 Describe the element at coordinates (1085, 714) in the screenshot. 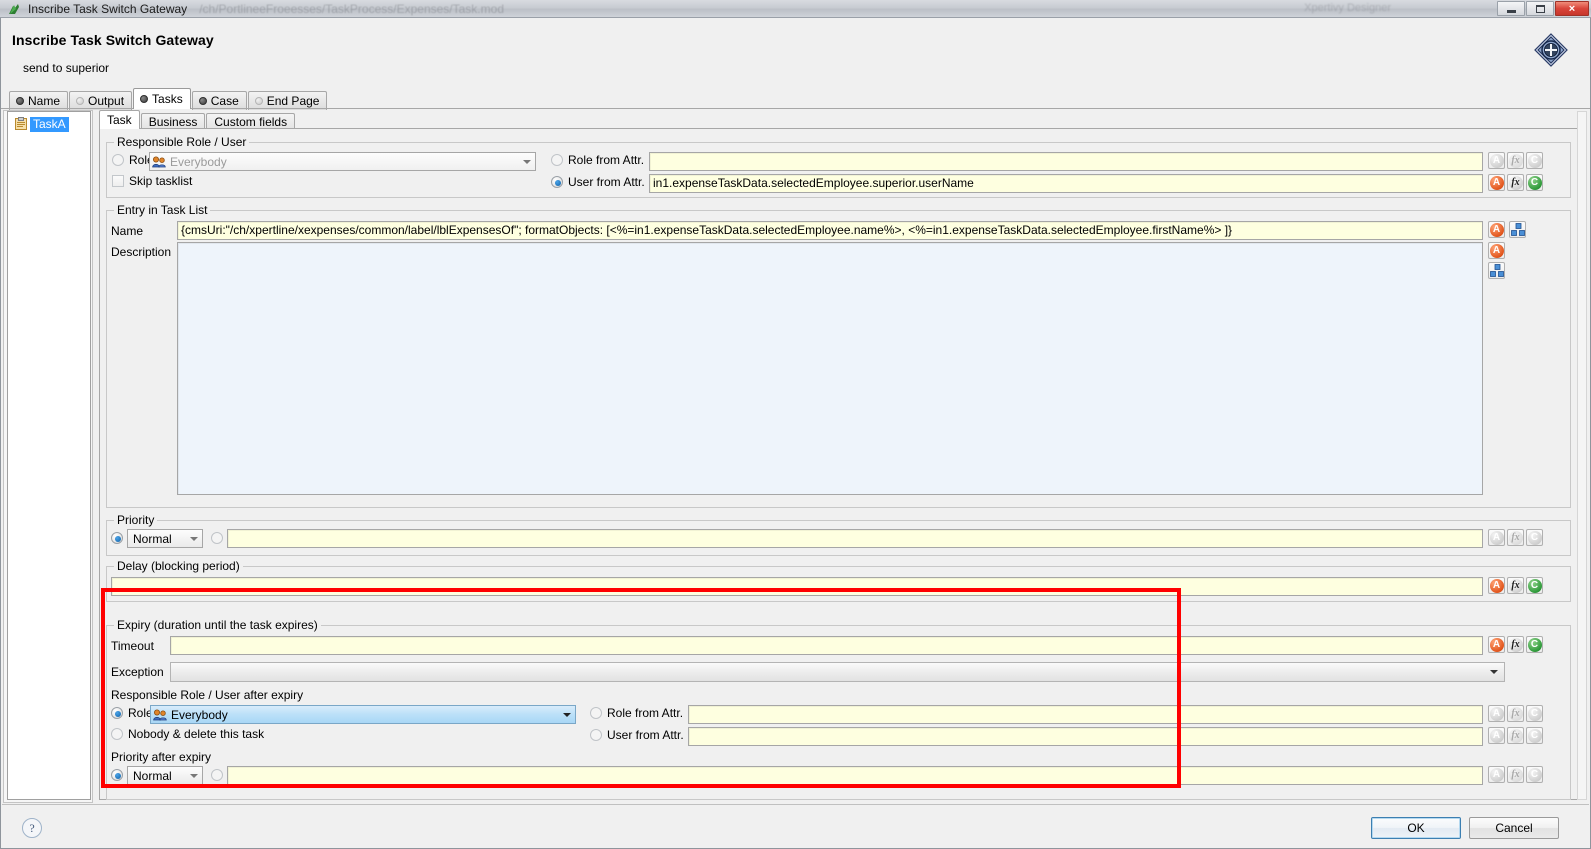

I see `expiry-role-from-attr-input` at that location.